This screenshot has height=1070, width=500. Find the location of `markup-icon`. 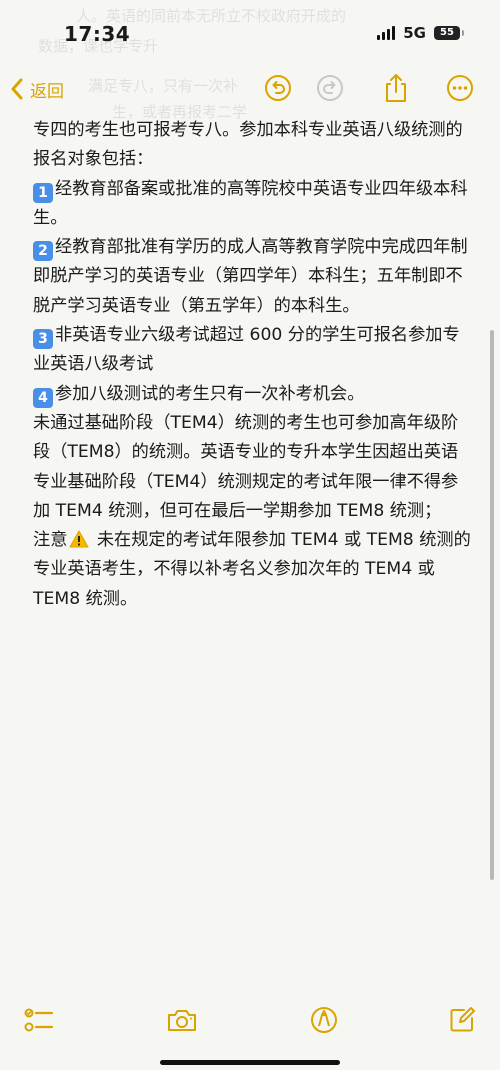

markup-icon is located at coordinates (324, 1020).